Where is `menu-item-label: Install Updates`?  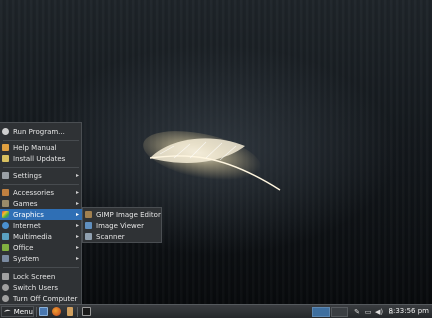
menu-item-label: Install Updates is located at coordinates (39, 158).